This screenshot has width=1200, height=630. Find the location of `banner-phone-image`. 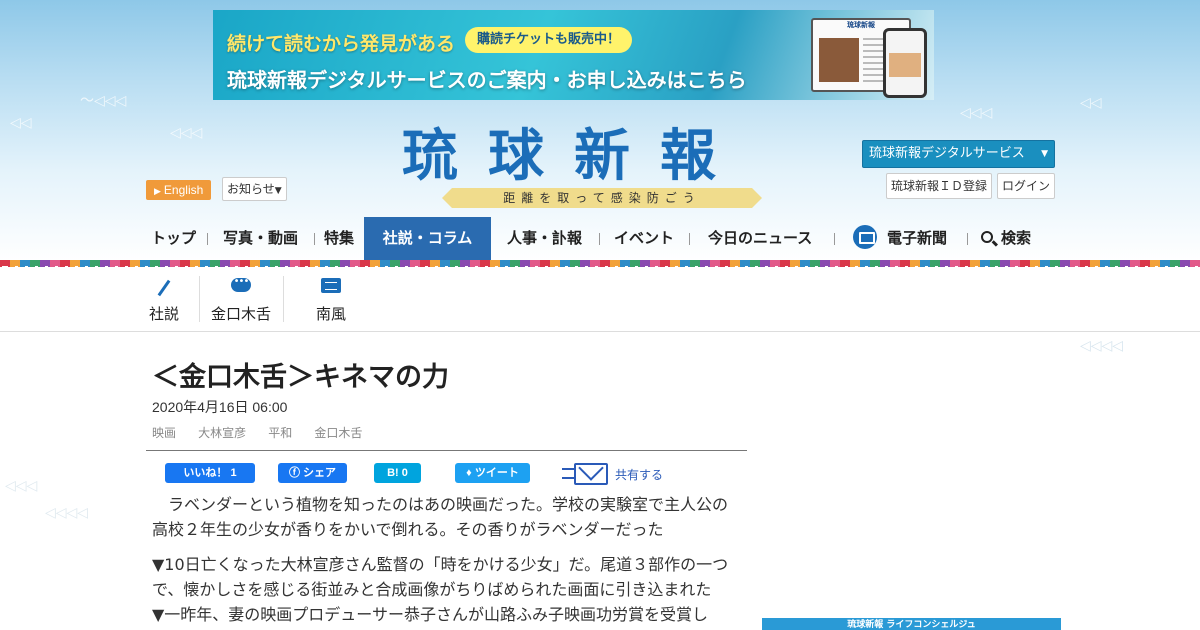

banner-phone-image is located at coordinates (905, 63).